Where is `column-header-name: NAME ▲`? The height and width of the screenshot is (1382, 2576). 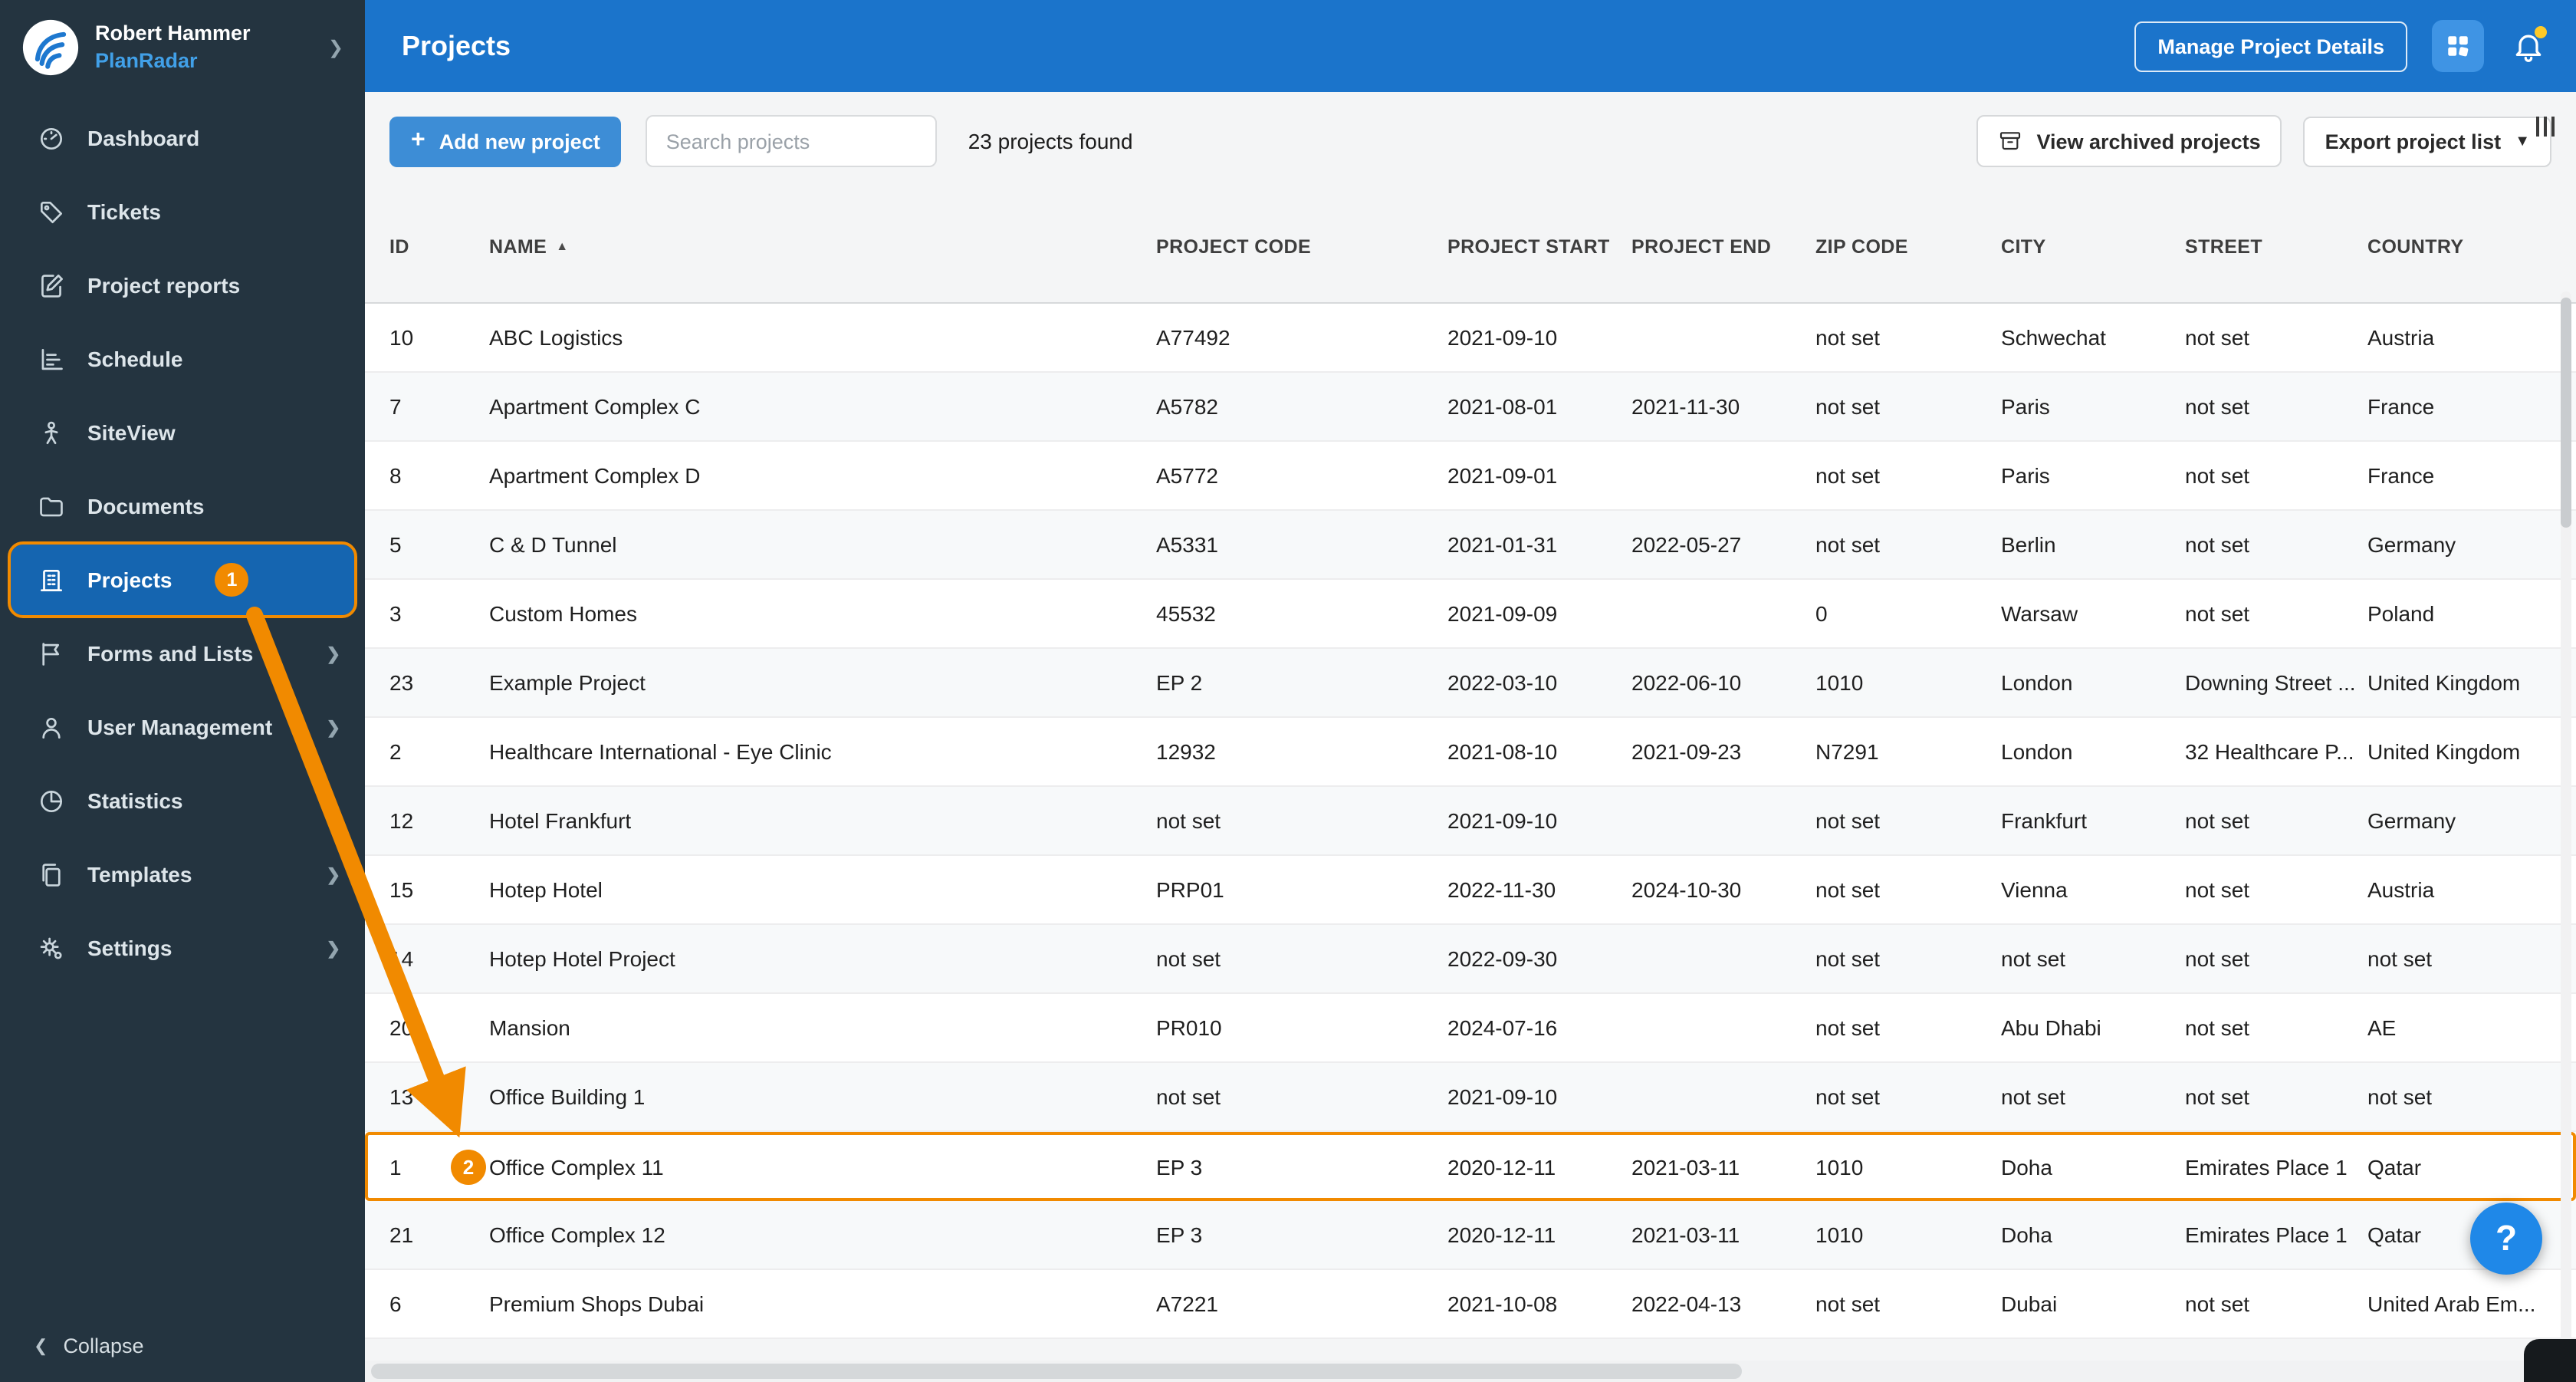 column-header-name: NAME ▲ is located at coordinates (823, 246).